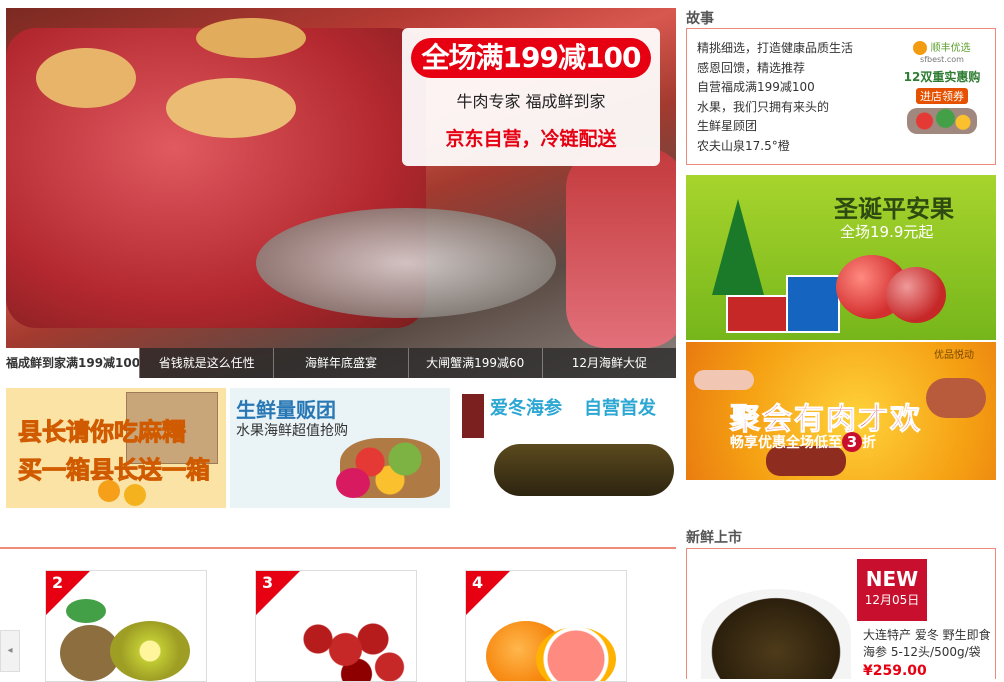 The image size is (1004, 682). Describe the element at coordinates (775, 69) in the screenshot. I see `story-link: 感恩回馈，精选推荐` at that location.